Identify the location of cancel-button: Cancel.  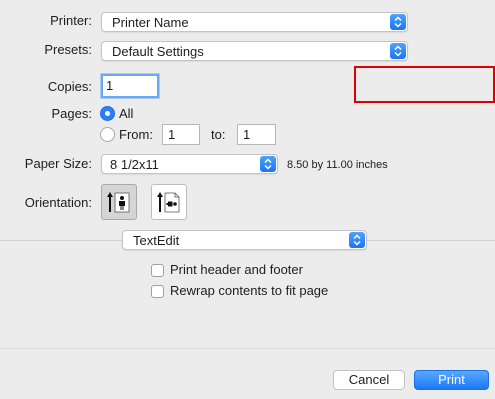
(369, 380).